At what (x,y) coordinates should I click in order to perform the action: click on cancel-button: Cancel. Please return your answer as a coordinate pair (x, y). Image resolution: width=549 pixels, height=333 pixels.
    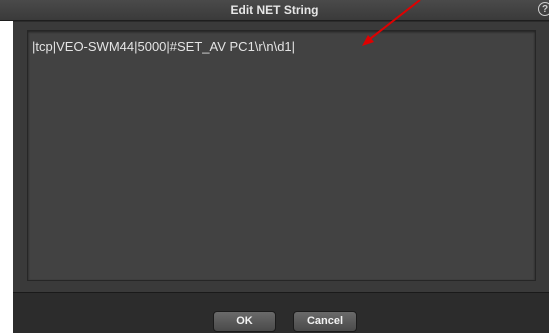
    Looking at the image, I should click on (325, 321).